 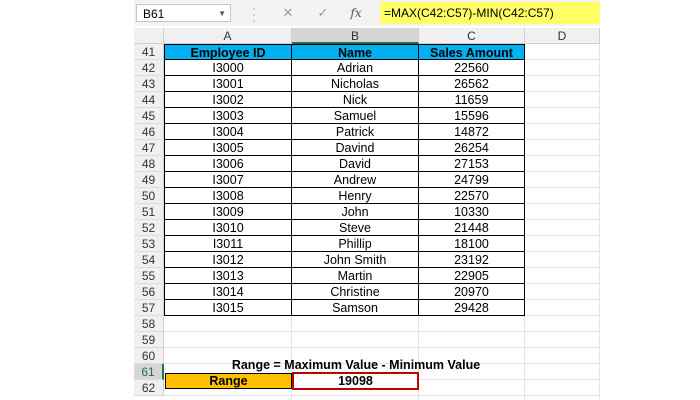 I want to click on table-cell: 24799, so click(x=472, y=180).